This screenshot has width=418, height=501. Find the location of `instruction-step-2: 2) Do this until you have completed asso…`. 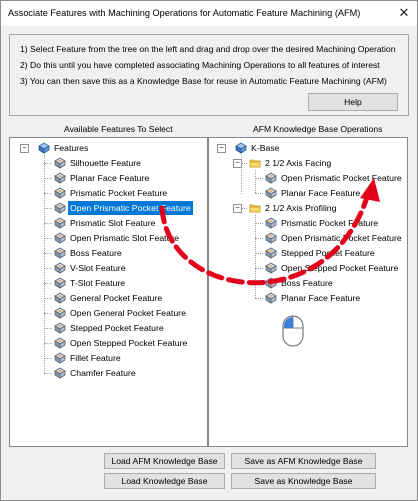

instruction-step-2: 2) Do this until you have completed asso… is located at coordinates (200, 65).